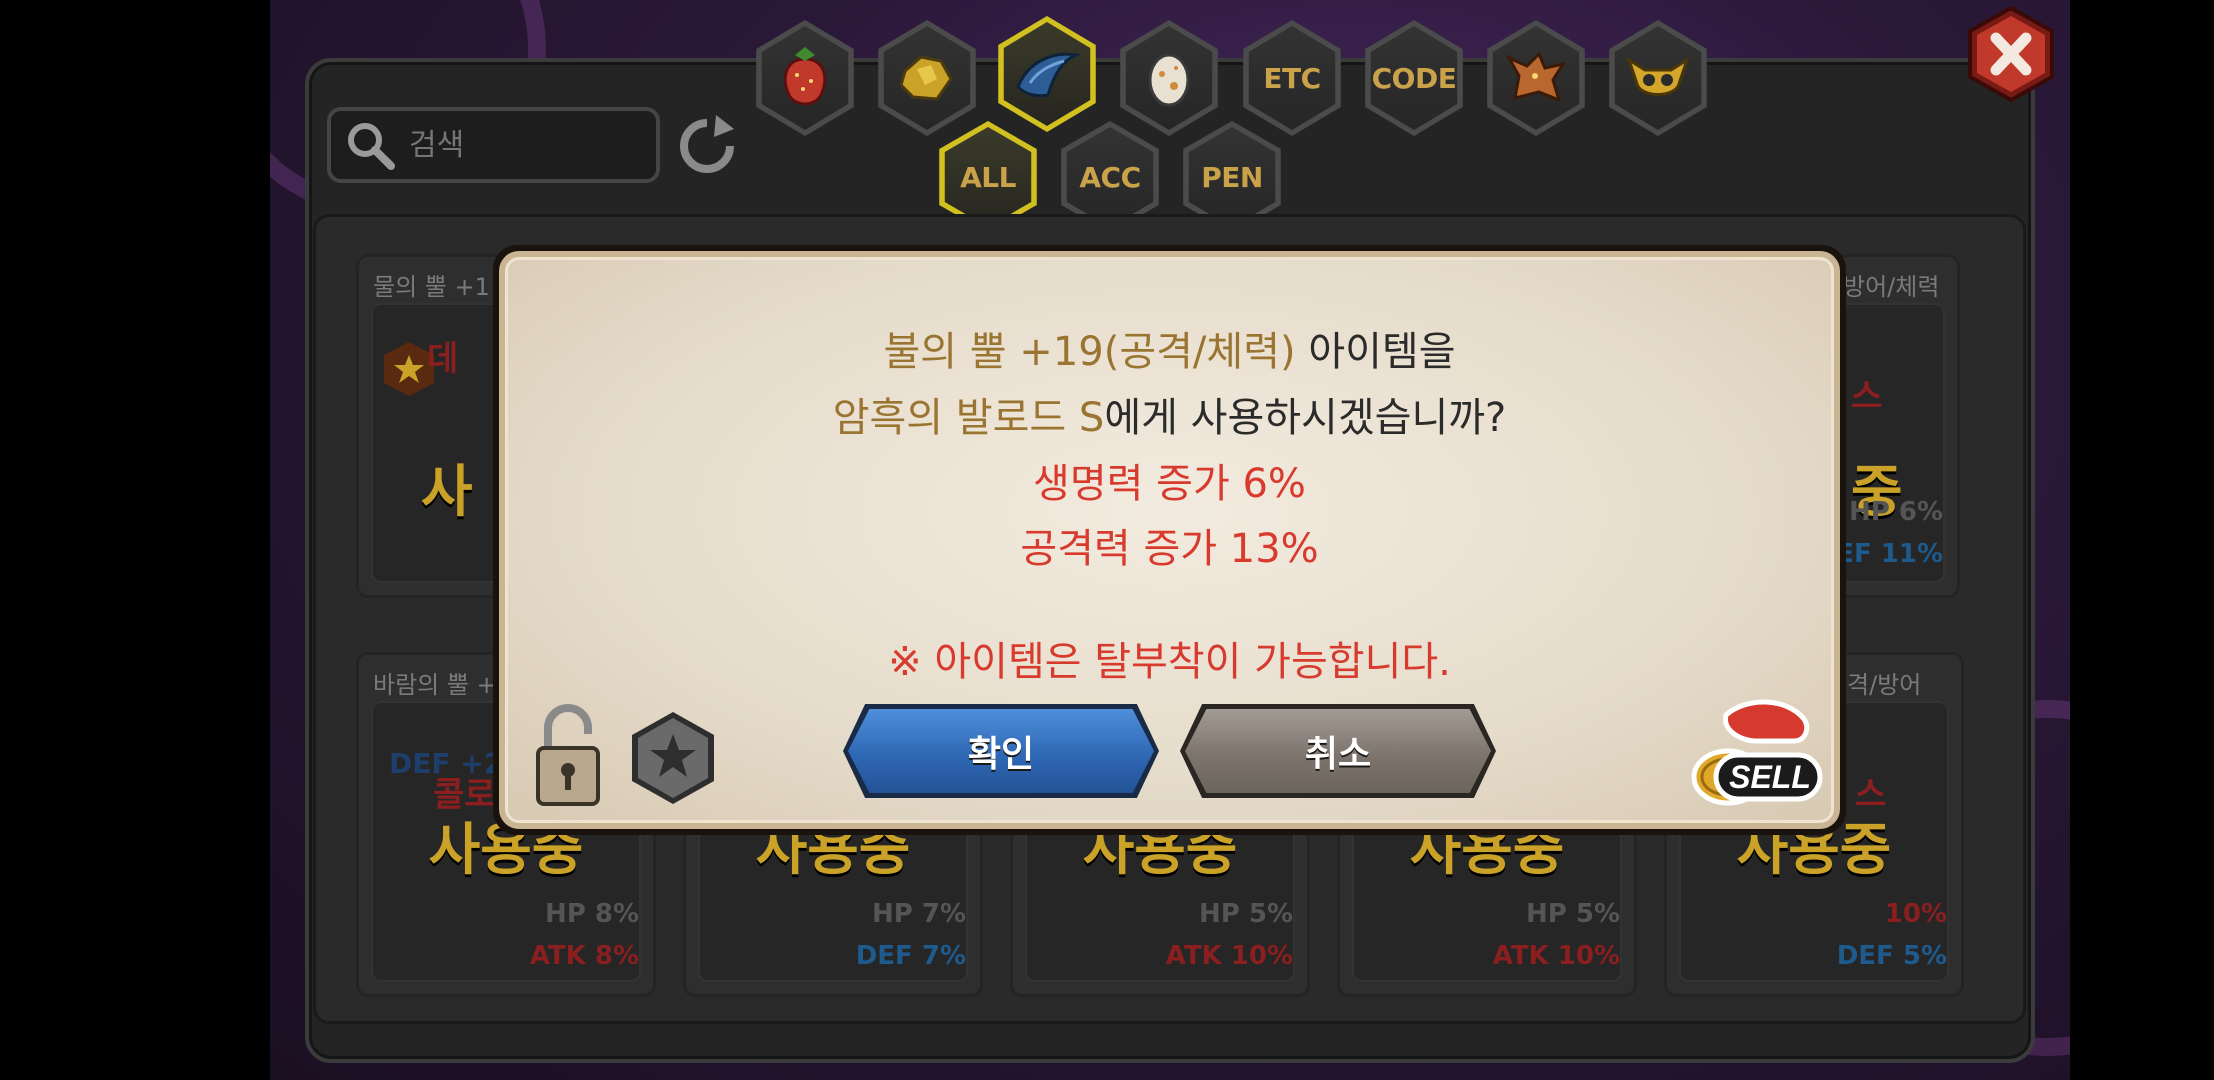  I want to click on stat-hp: HP 6%, so click(1895, 512).